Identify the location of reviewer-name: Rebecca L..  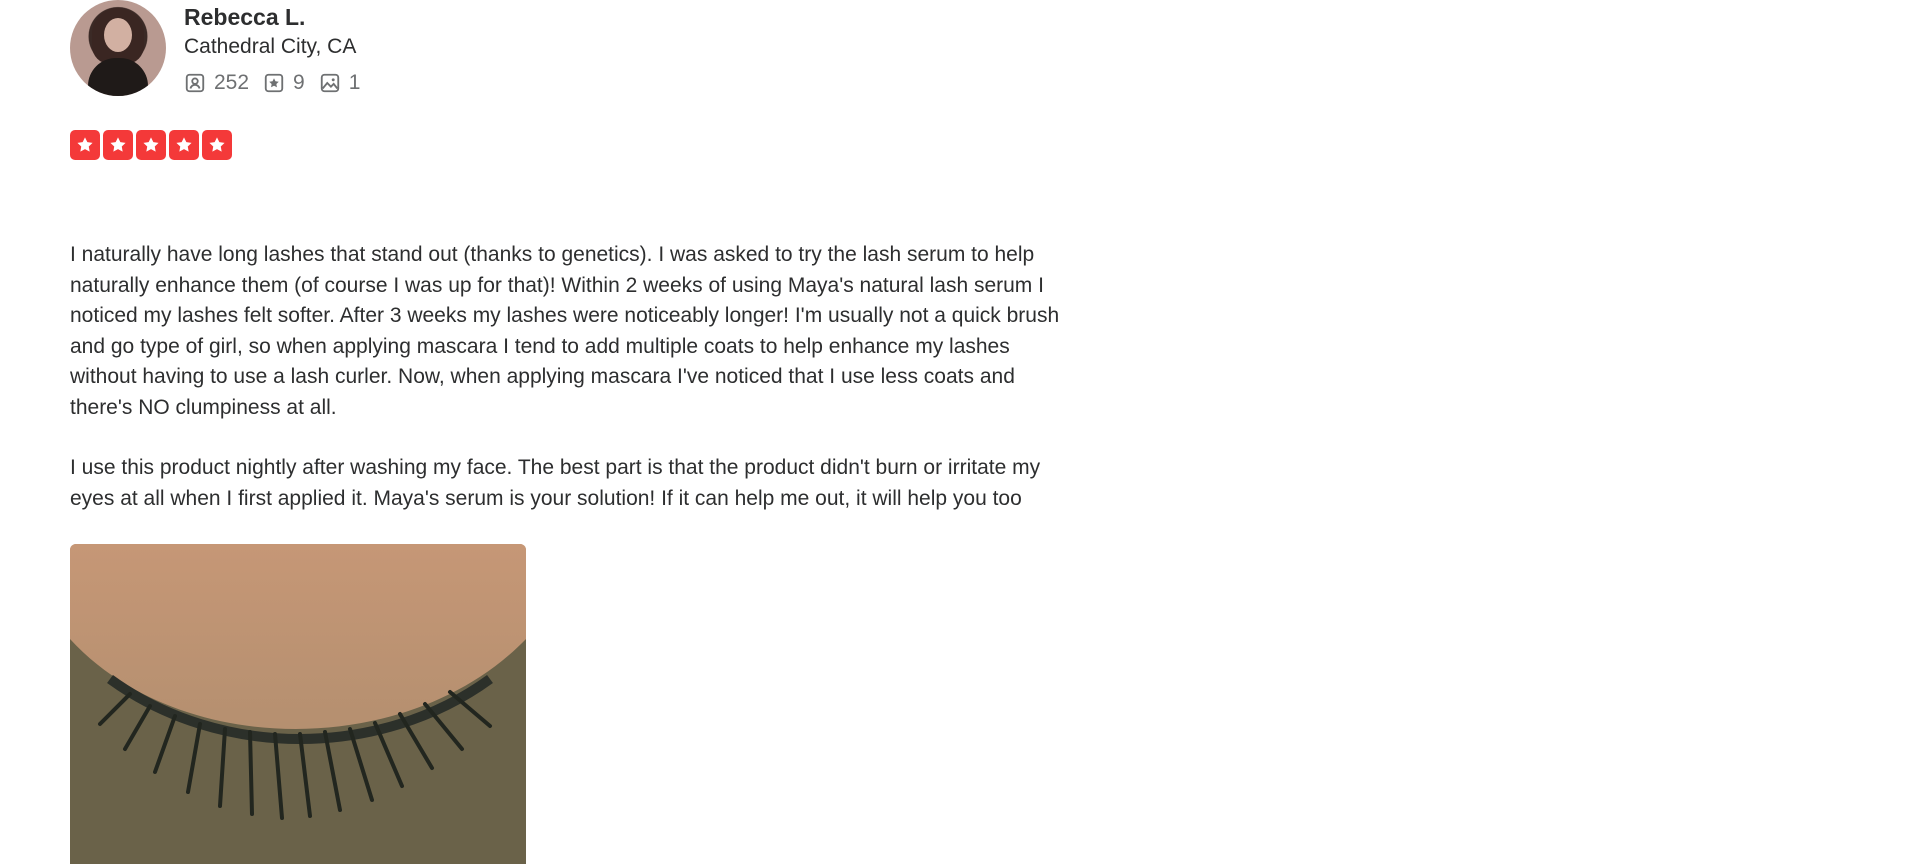
(279, 17).